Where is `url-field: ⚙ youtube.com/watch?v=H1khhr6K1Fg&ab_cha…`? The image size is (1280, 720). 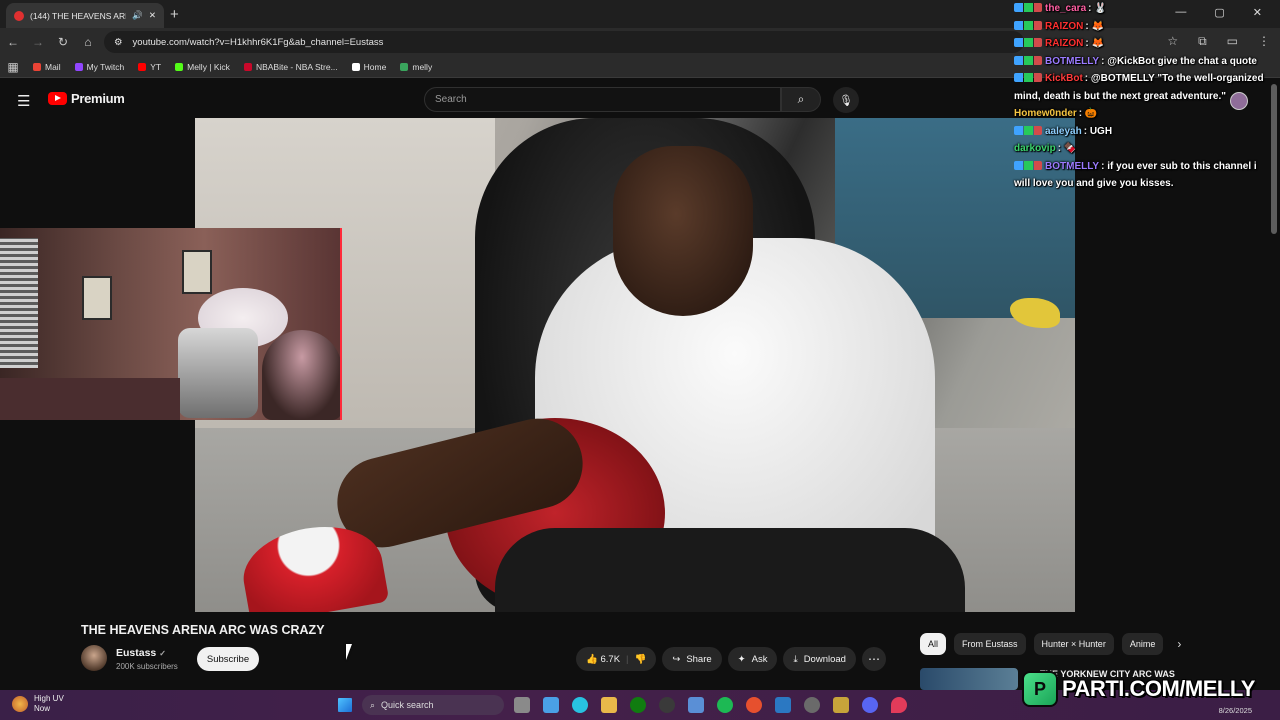 url-field: ⚙ youtube.com/watch?v=H1khhr6K1Fg&ab_cha… is located at coordinates (564, 42).